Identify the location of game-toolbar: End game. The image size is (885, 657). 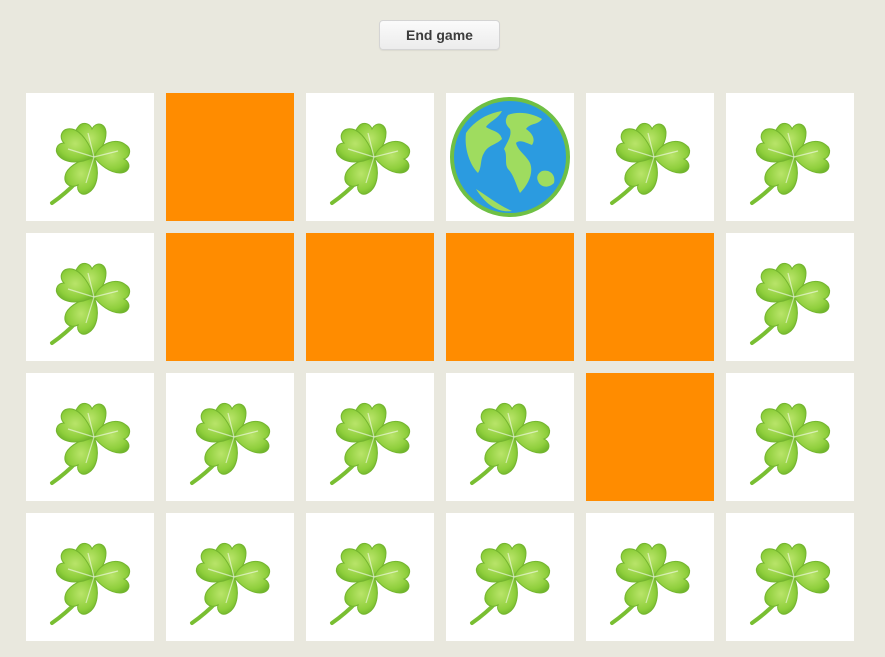
(442, 35).